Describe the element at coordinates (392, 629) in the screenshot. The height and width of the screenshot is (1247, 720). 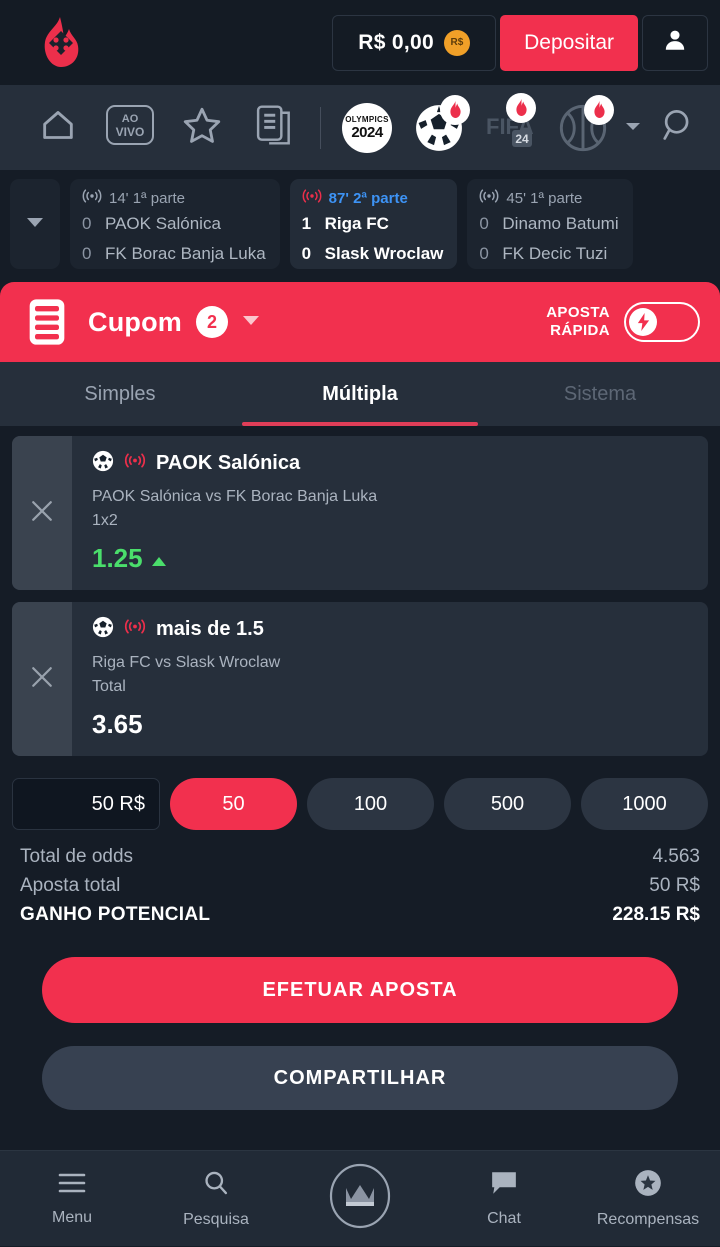
I see `bet-selection-head: mais de 1.5` at that location.